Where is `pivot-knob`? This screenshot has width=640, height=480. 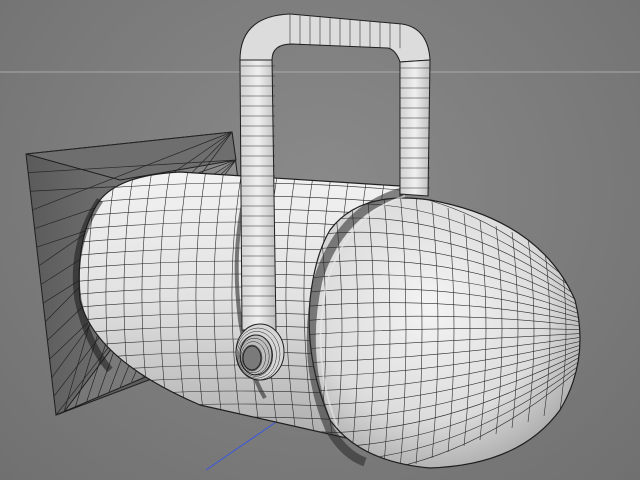 pivot-knob is located at coordinates (260, 352).